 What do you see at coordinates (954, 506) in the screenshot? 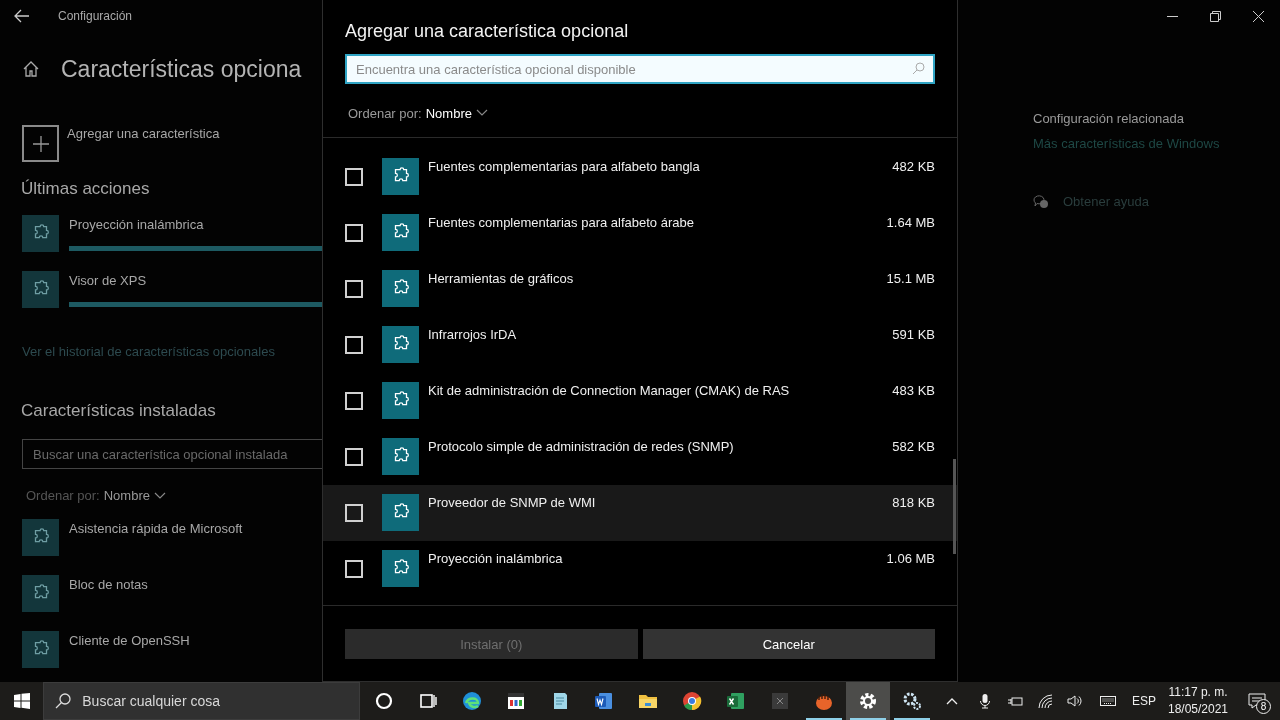
I see `scrollbar-thumb` at bounding box center [954, 506].